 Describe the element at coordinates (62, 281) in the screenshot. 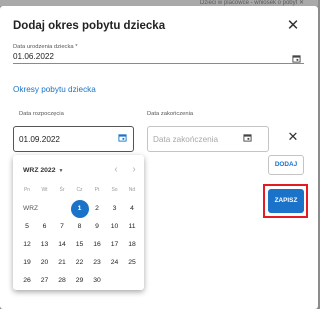

I see `calendar-day: 28` at that location.